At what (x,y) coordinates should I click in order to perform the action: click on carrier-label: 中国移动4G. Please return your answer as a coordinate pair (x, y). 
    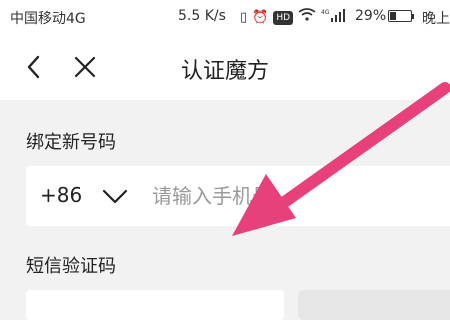
    Looking at the image, I should click on (48, 19).